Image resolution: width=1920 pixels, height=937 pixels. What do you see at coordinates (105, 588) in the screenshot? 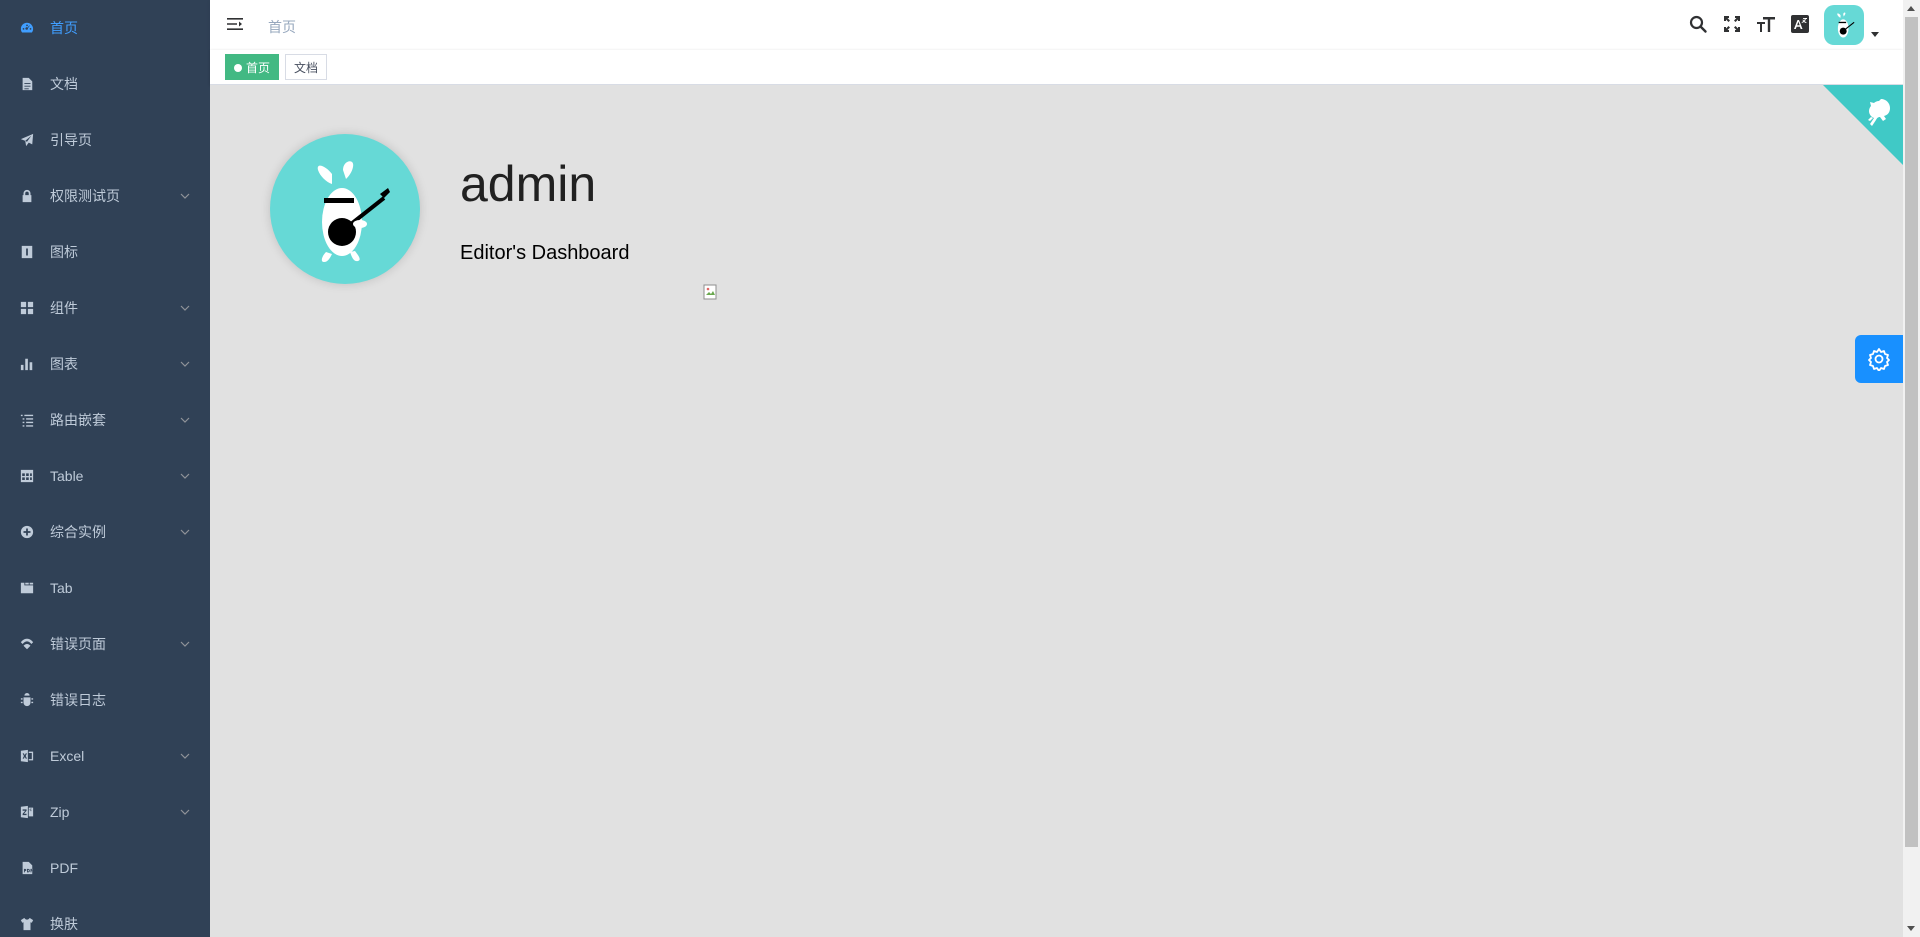
I see `sidebar-item-tab: Tab` at bounding box center [105, 588].